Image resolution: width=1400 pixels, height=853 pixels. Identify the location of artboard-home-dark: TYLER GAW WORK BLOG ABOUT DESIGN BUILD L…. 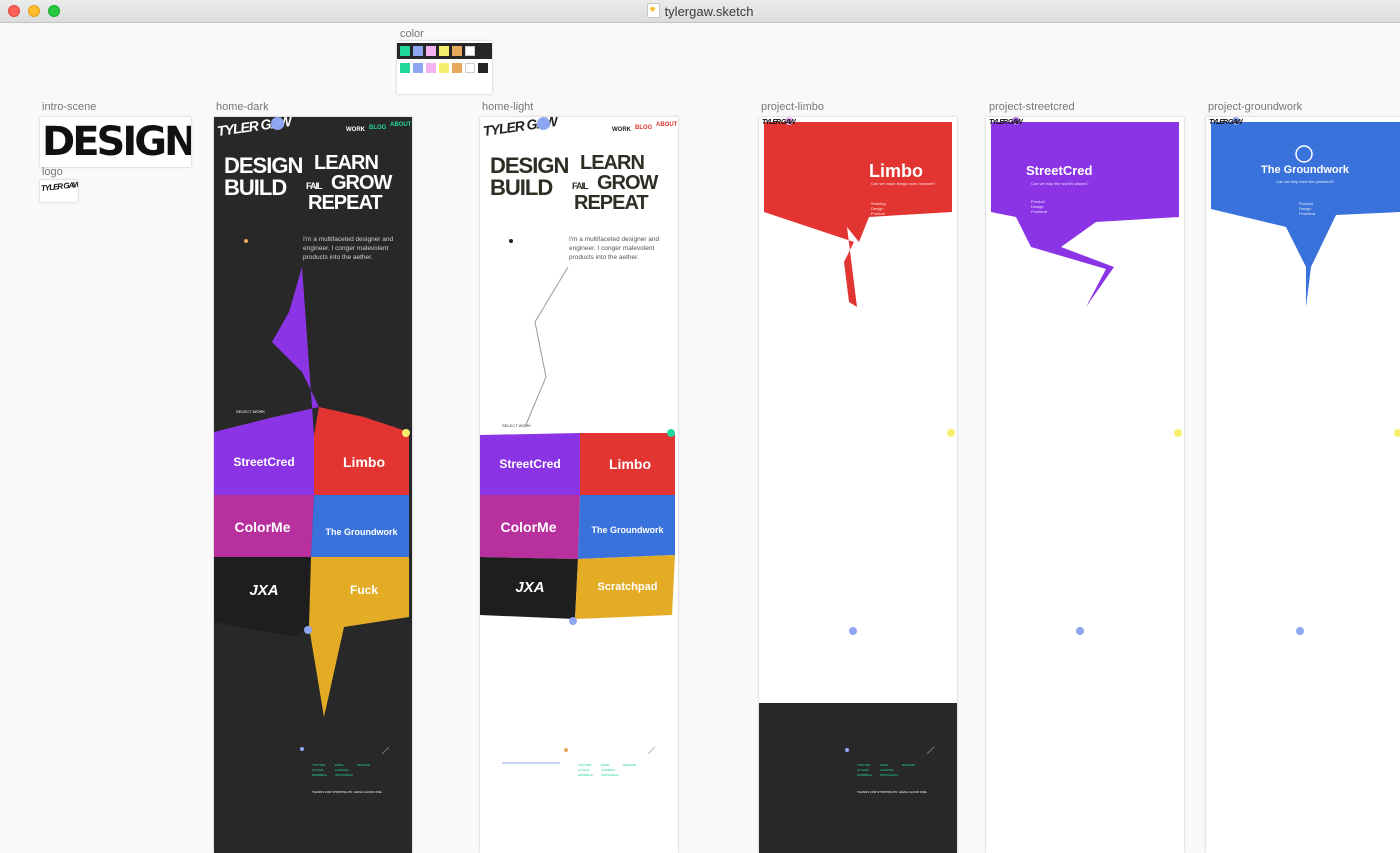
(313, 485).